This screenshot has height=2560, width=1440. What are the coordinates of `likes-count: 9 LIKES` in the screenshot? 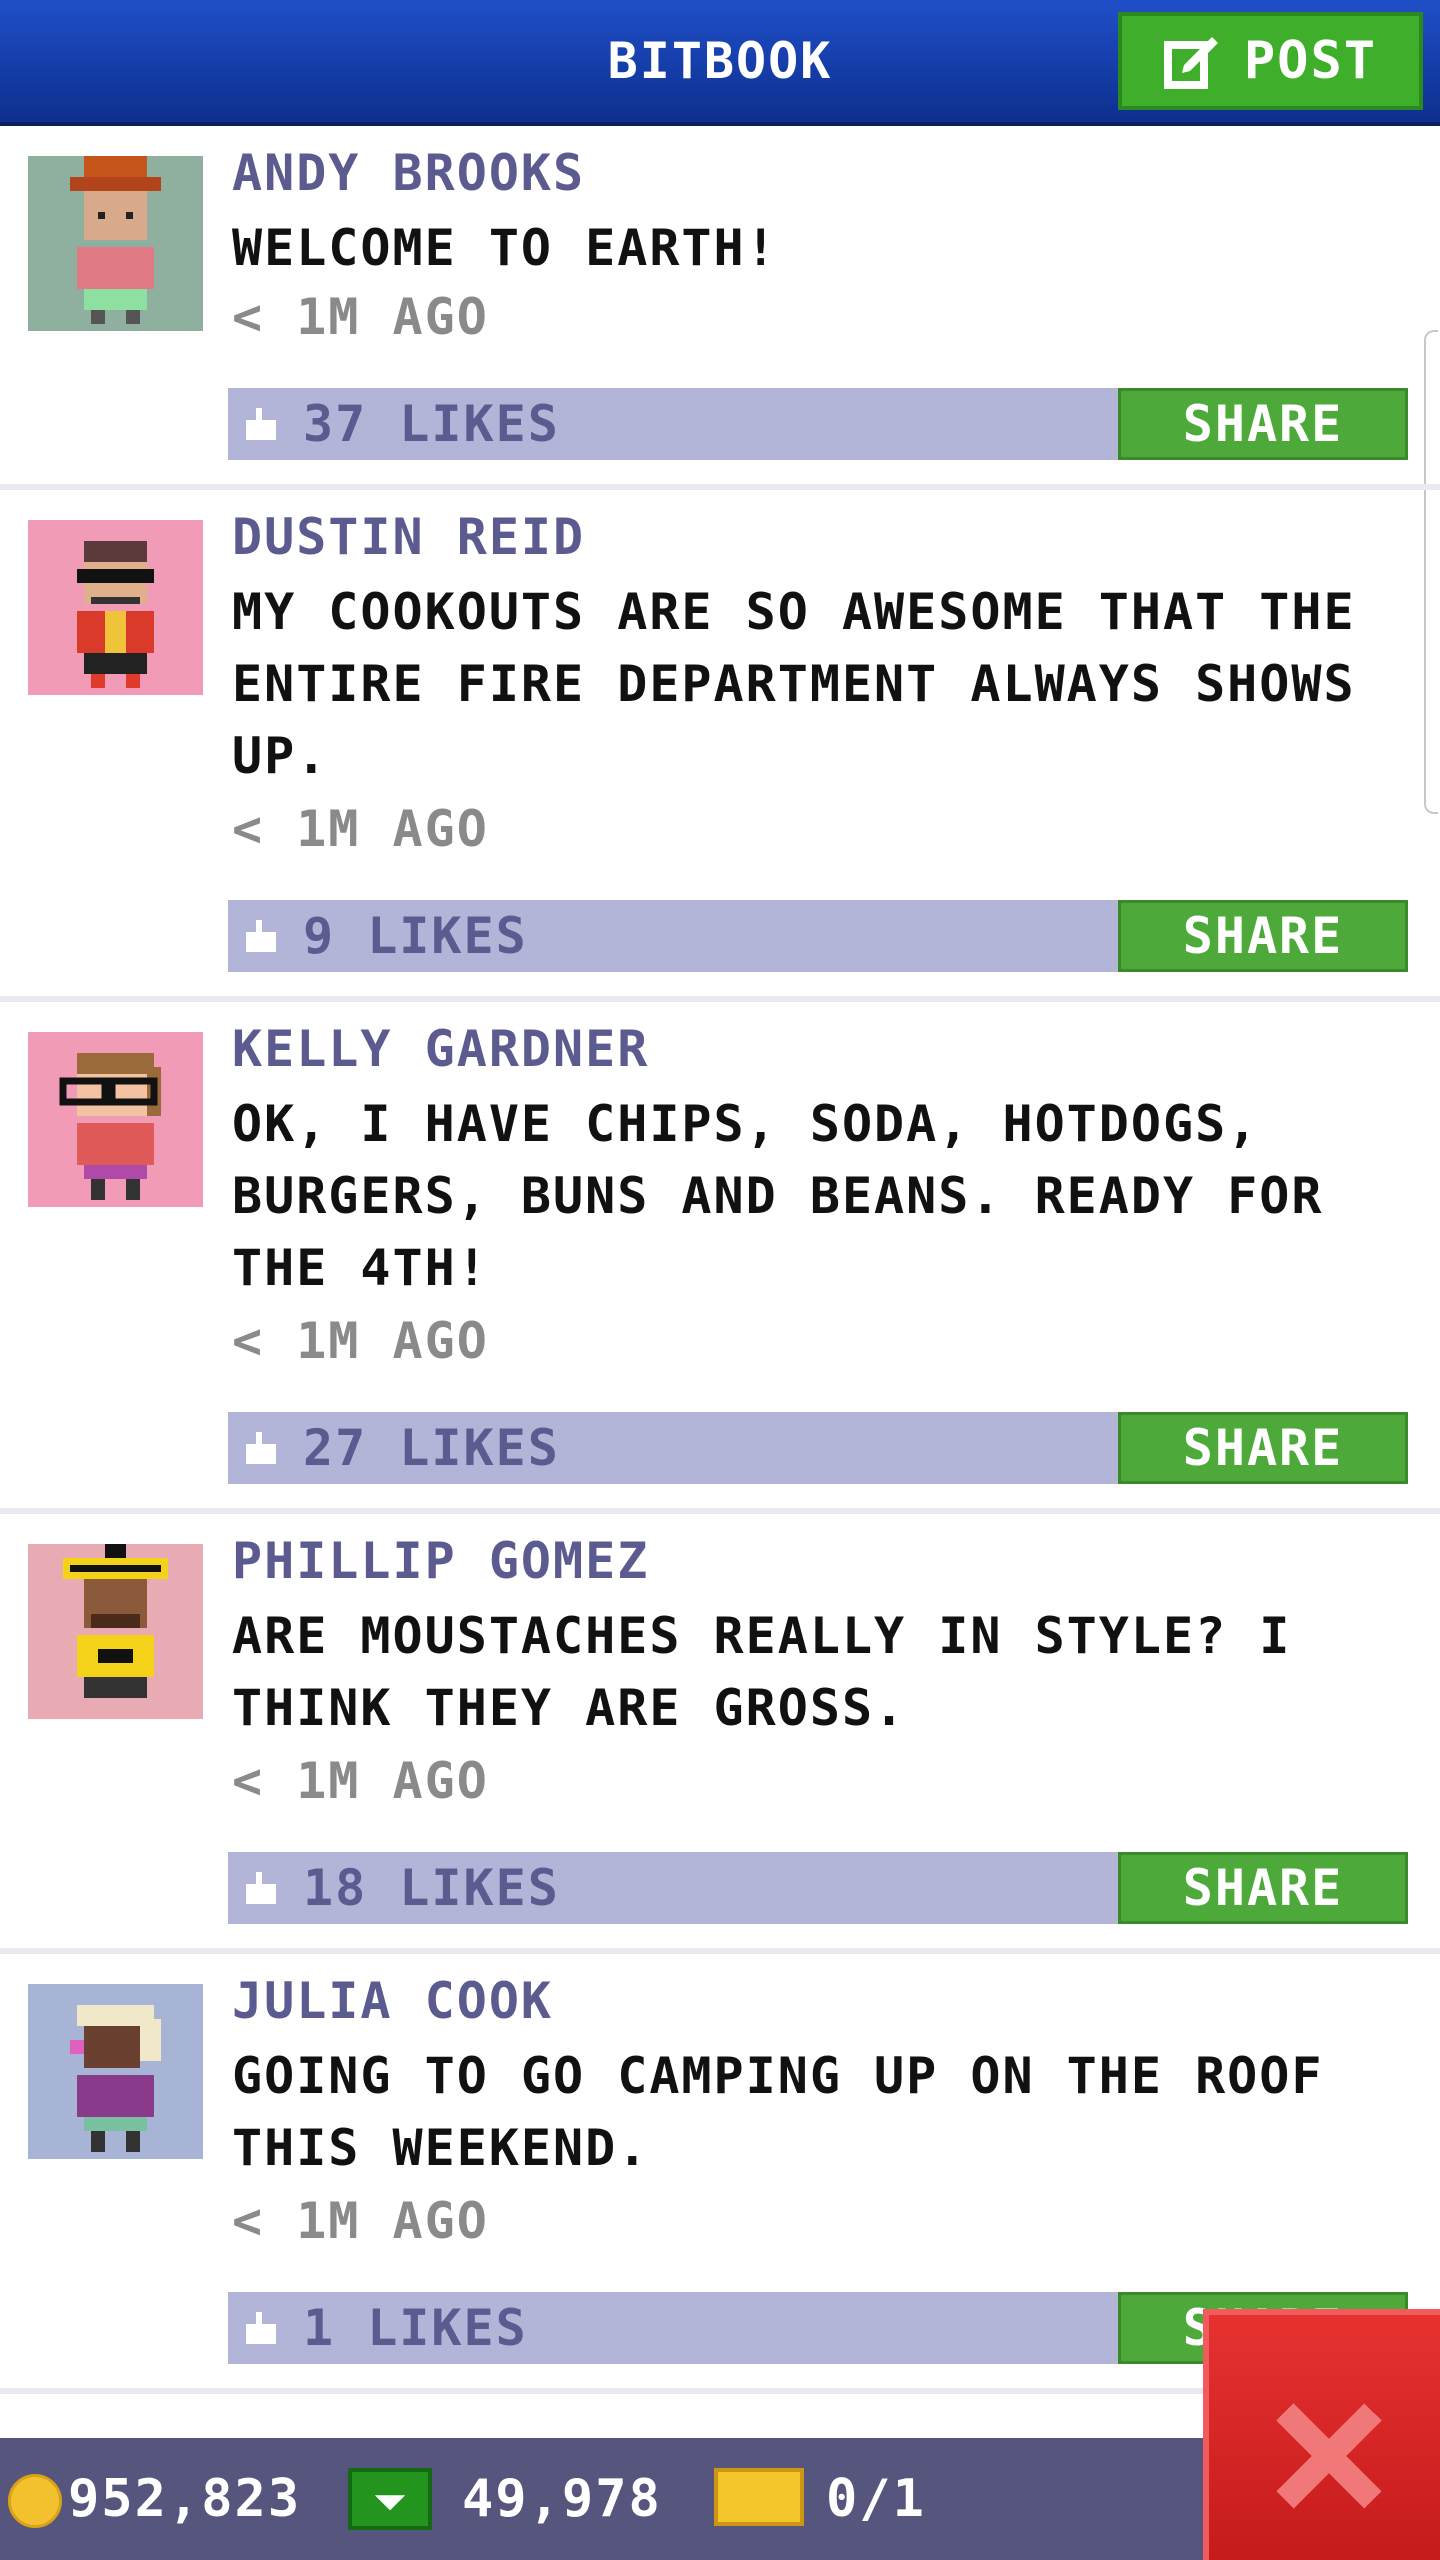 It's located at (415, 936).